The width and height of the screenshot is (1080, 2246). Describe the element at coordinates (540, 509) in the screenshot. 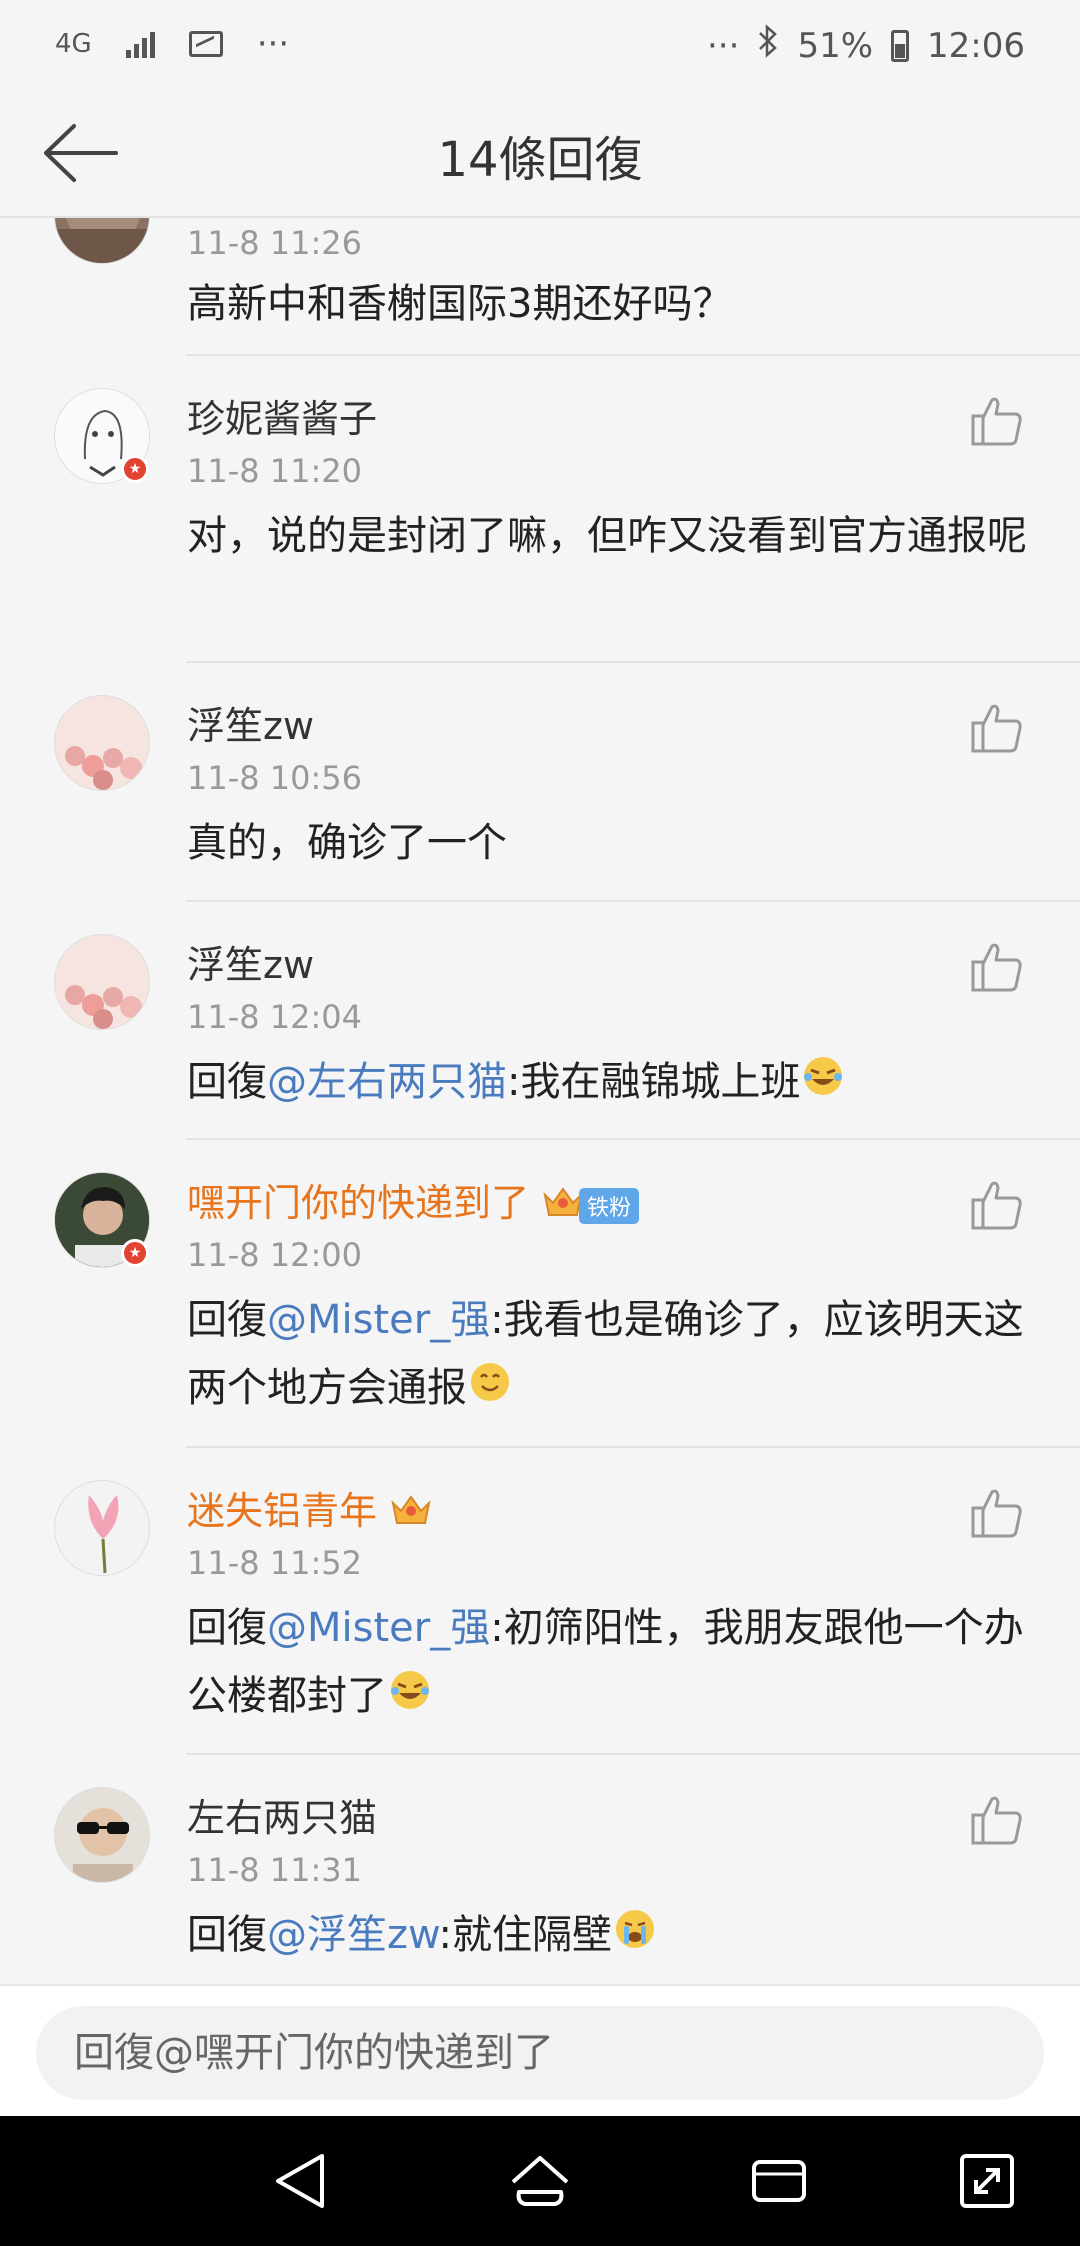

I see `list-item: ★ 珍妮酱酱子 11-8 11:20 对，说的是封闭了嘛，但咋又没看到官方通报呢` at that location.